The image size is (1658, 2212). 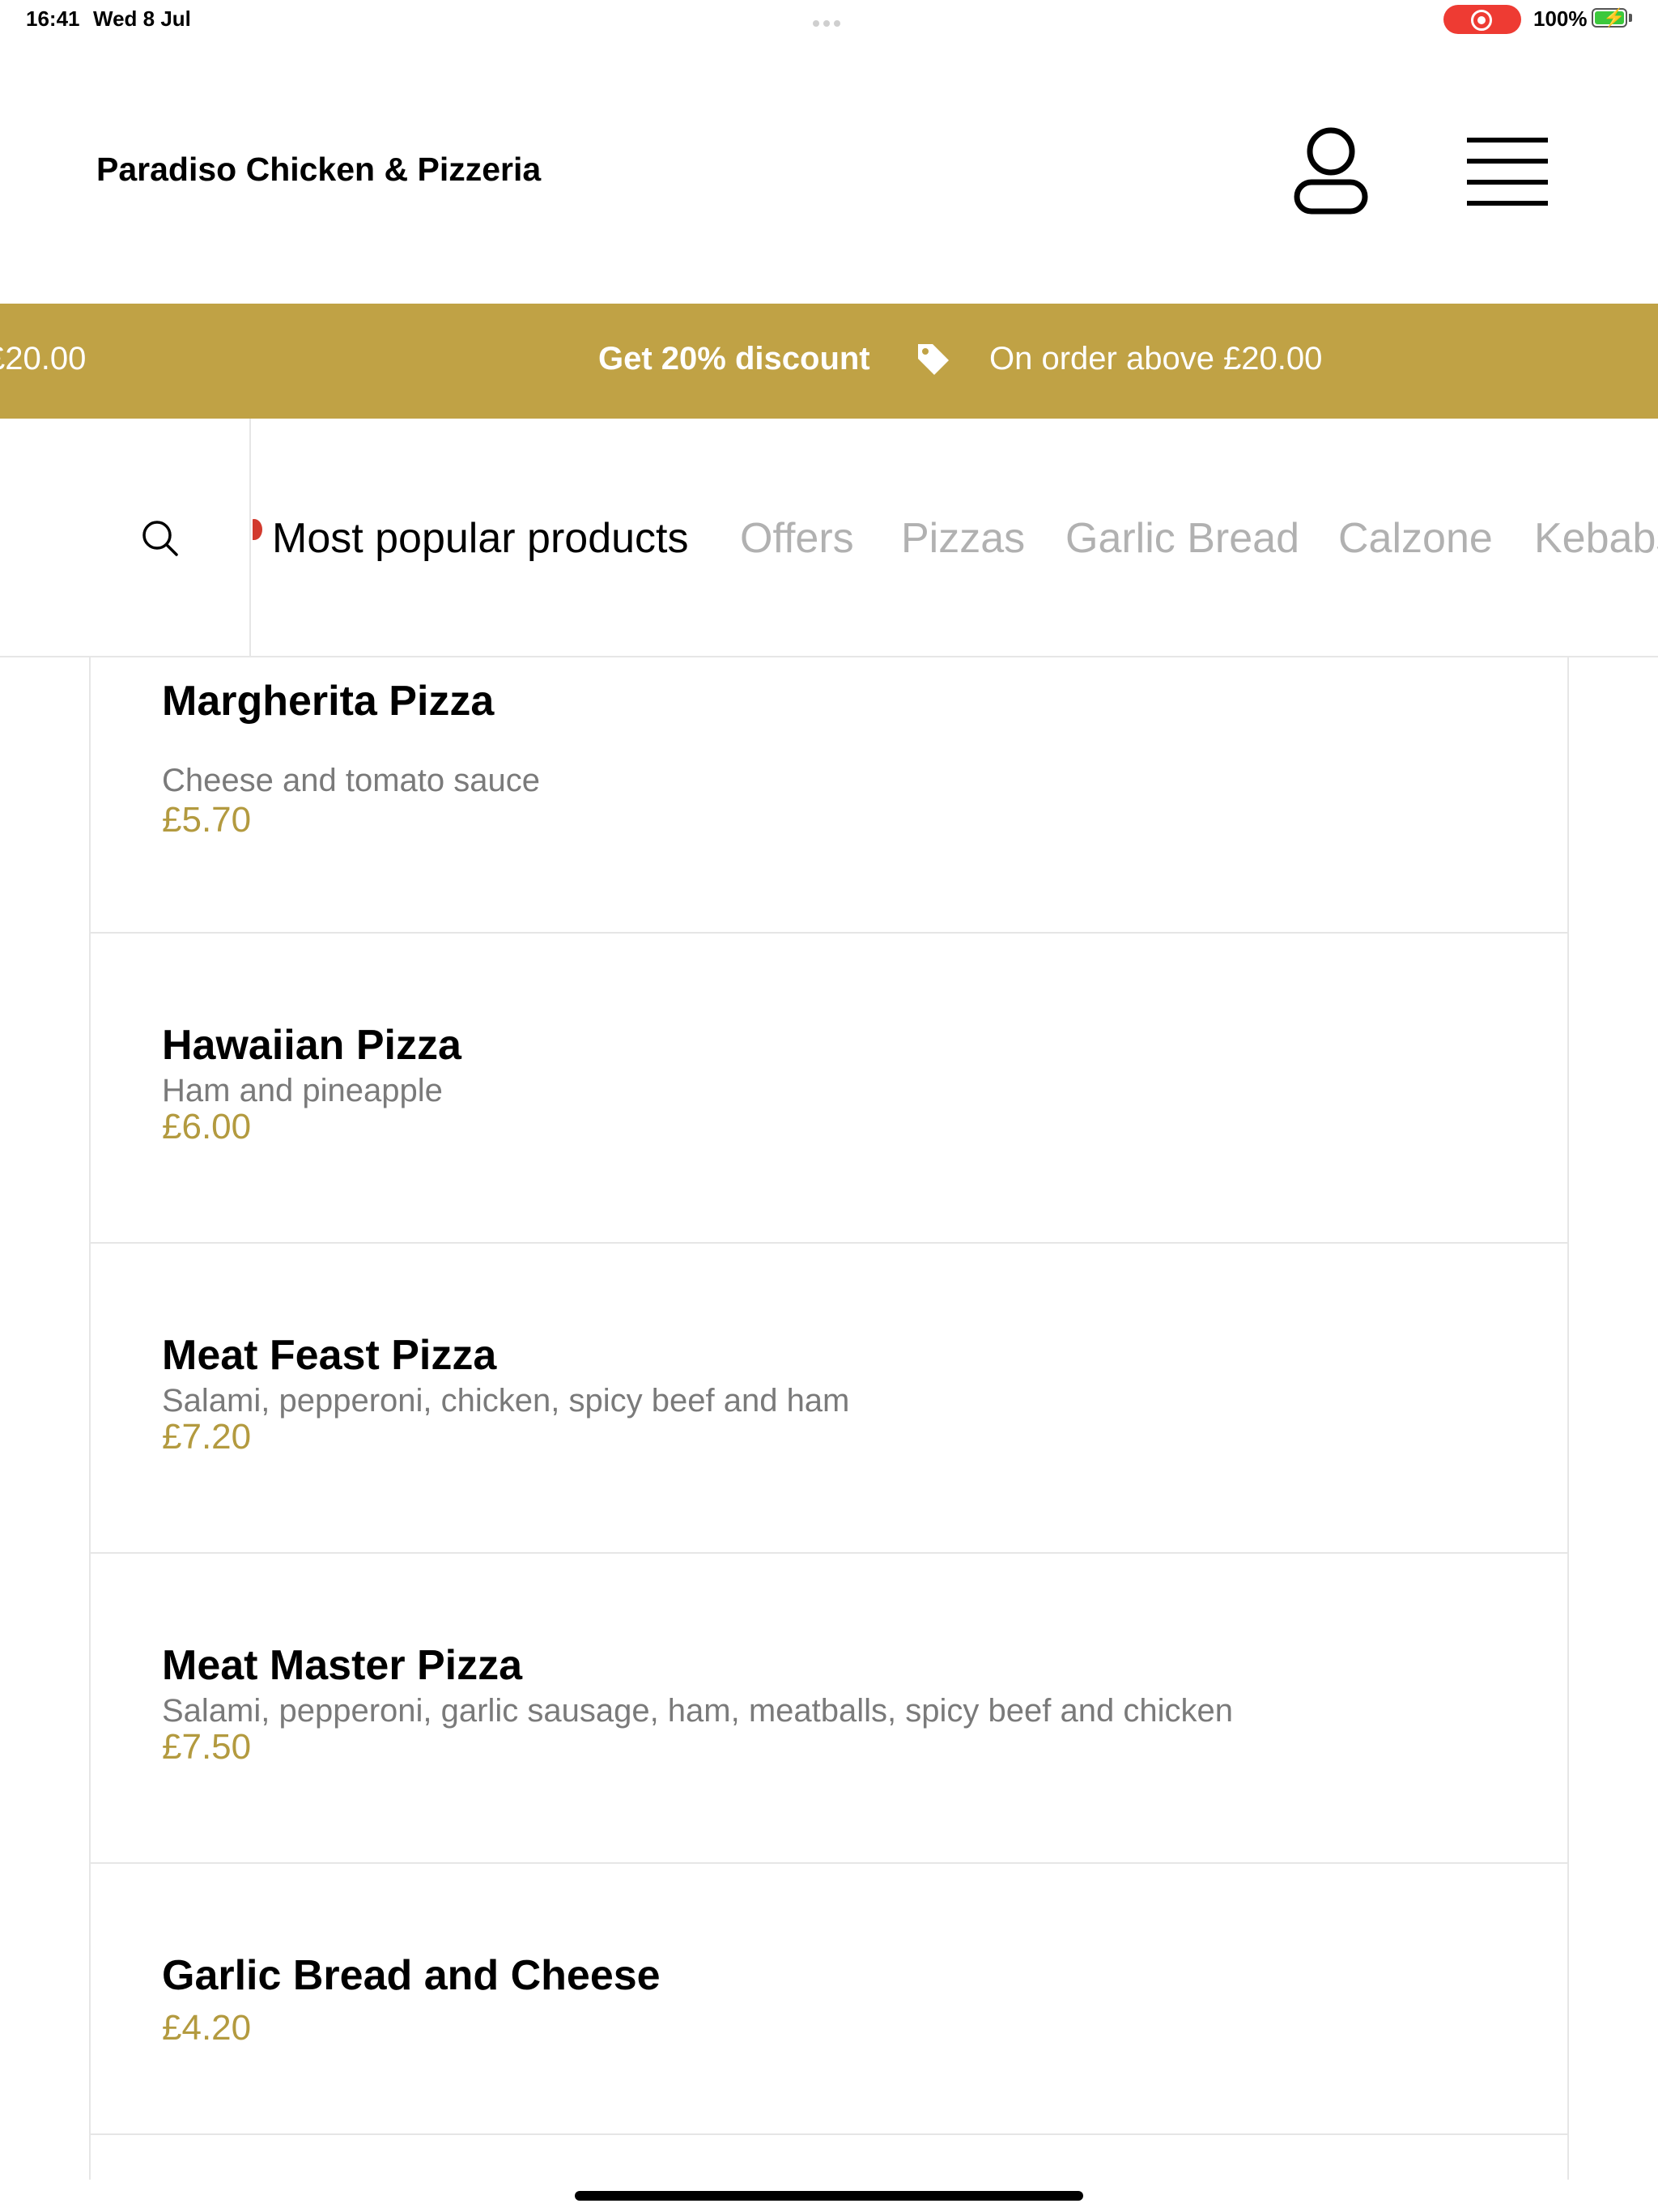 What do you see at coordinates (1331, 173) in the screenshot?
I see `user-icon` at bounding box center [1331, 173].